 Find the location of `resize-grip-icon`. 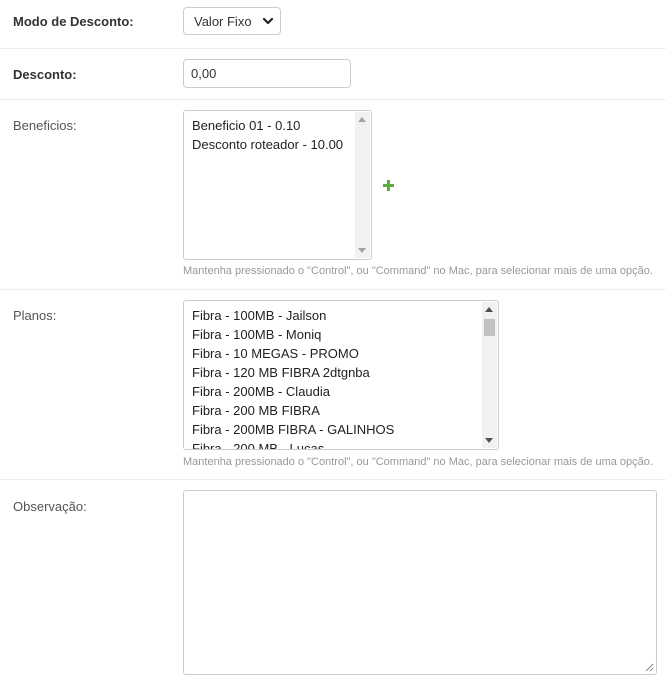

resize-grip-icon is located at coordinates (649, 667).